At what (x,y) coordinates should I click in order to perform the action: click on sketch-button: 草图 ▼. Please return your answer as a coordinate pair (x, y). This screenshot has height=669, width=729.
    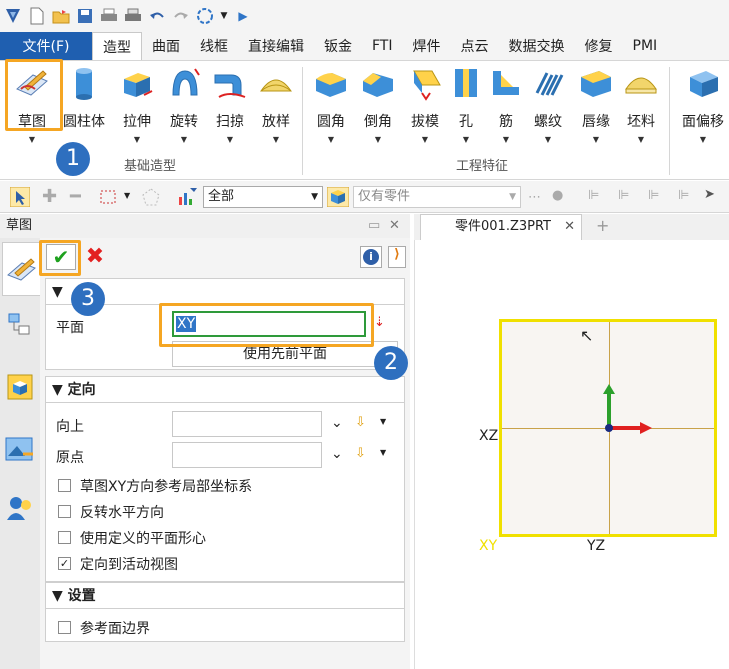
    Looking at the image, I should click on (32, 104).